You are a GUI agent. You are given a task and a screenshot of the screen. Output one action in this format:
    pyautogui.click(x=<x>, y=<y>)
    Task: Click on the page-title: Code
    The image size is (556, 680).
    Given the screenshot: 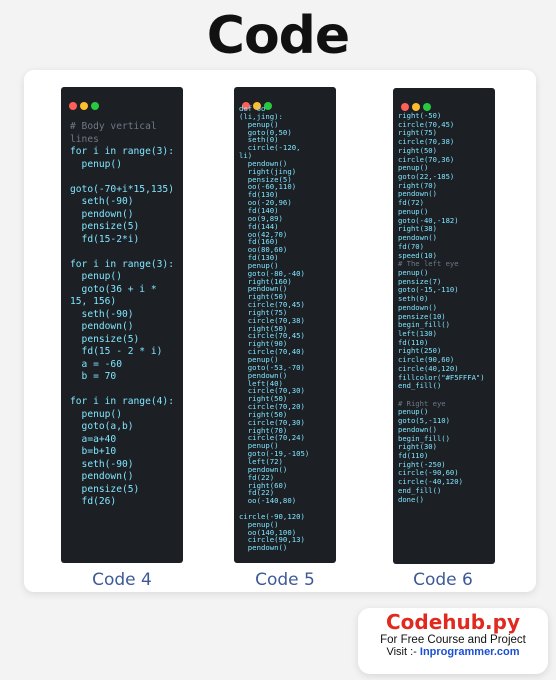 What is the action you would take?
    pyautogui.click(x=278, y=36)
    